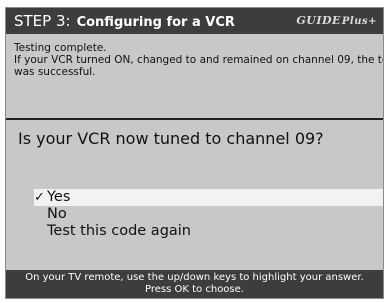  What do you see at coordinates (359, 21) in the screenshot?
I see `guide-logo-mark: Plus+` at bounding box center [359, 21].